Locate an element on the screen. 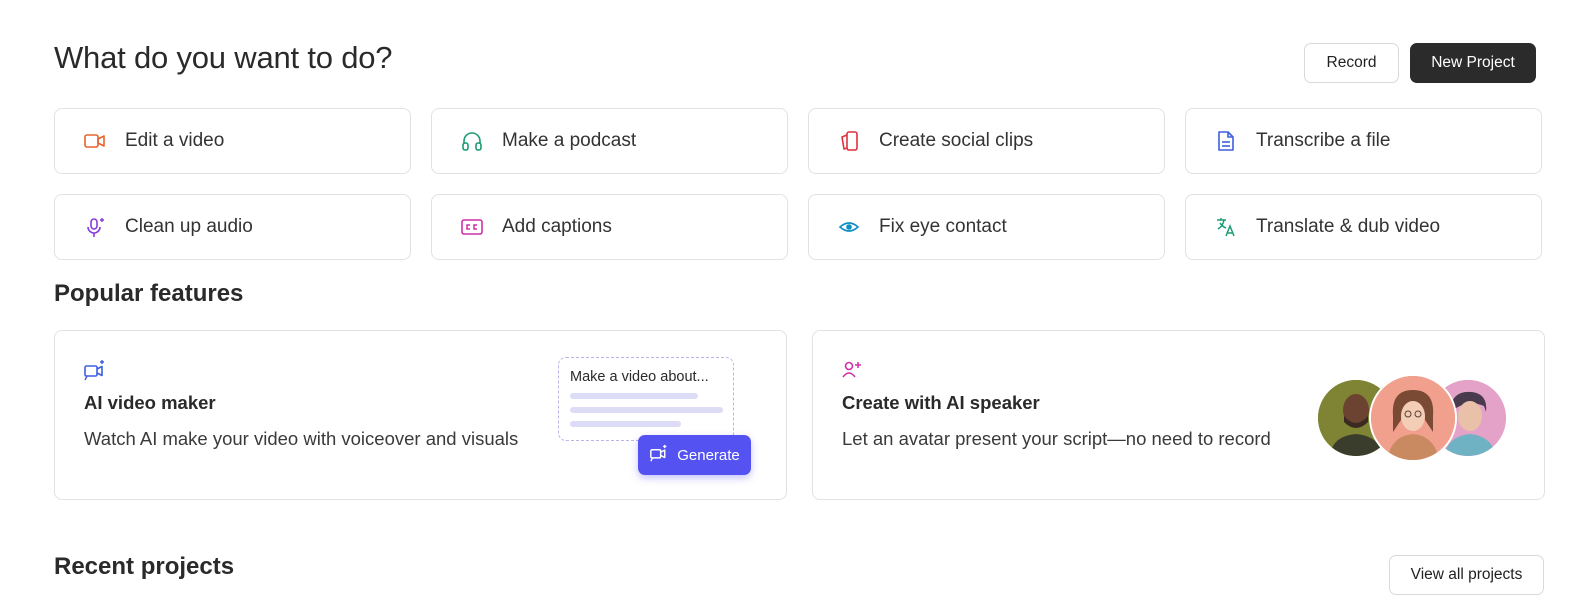 Image resolution: width=1584 pixels, height=608 pixels. action-label: Clean up audio is located at coordinates (189, 226).